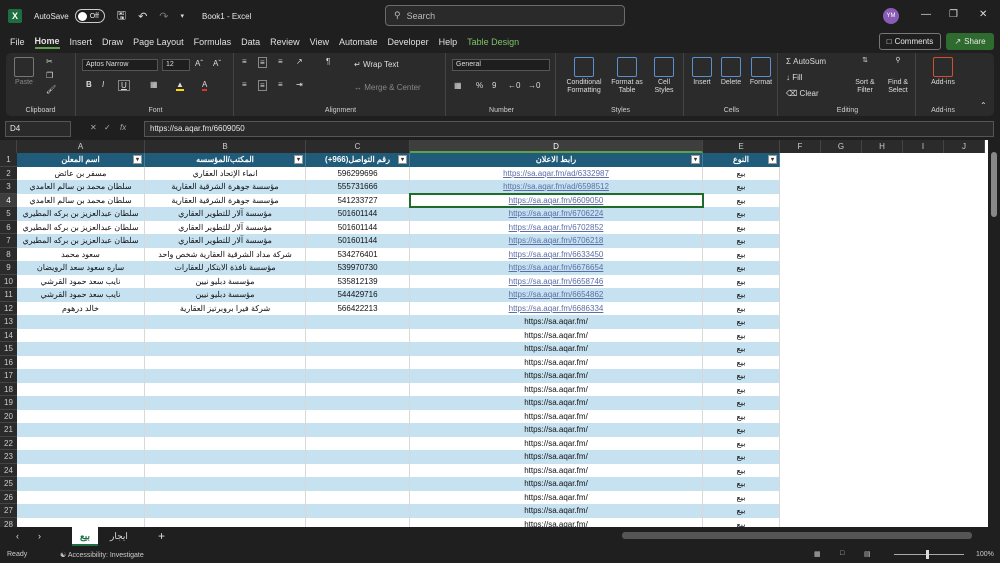 Image resolution: width=1000 pixels, height=563 pixels. Describe the element at coordinates (556, 268) in the screenshot. I see `cell-d: https://sa.aqar.fm/6676654` at that location.